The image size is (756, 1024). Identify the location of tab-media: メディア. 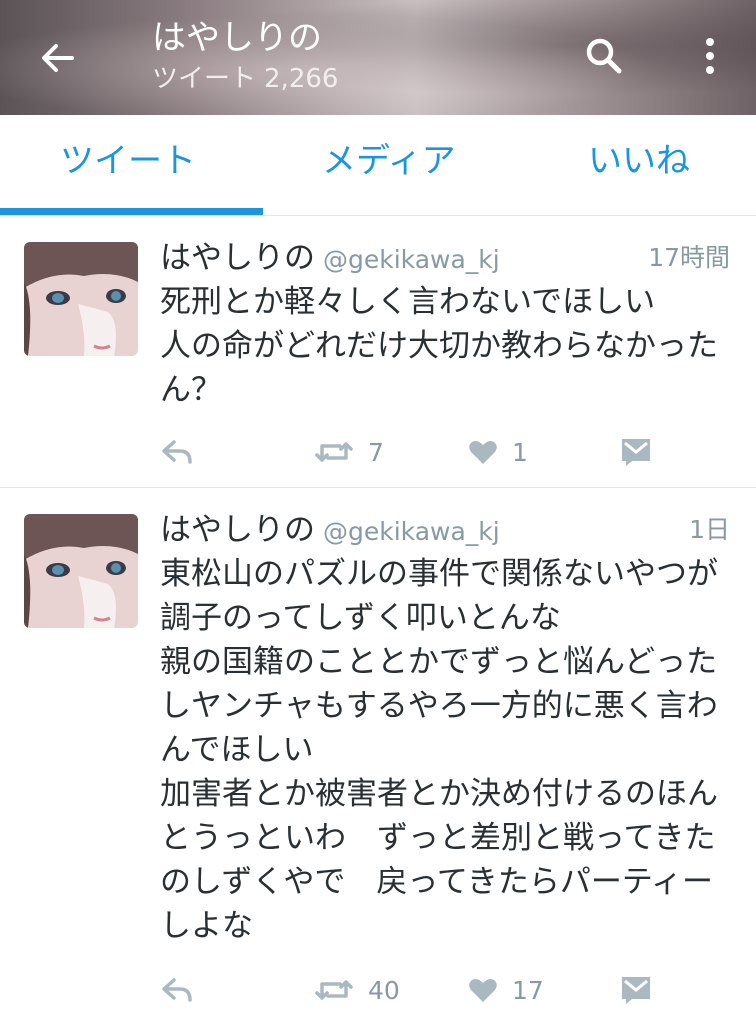
(389, 161).